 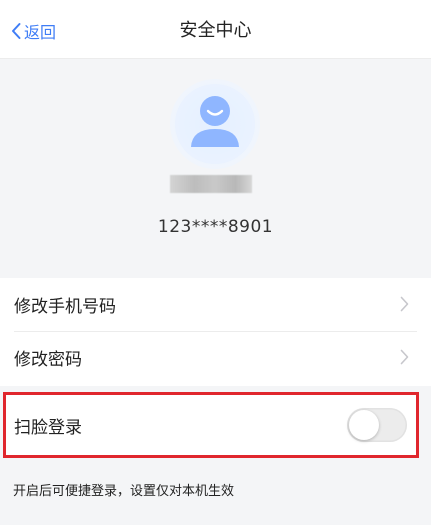 I want to click on phone-number: 123****8901, so click(x=215, y=227).